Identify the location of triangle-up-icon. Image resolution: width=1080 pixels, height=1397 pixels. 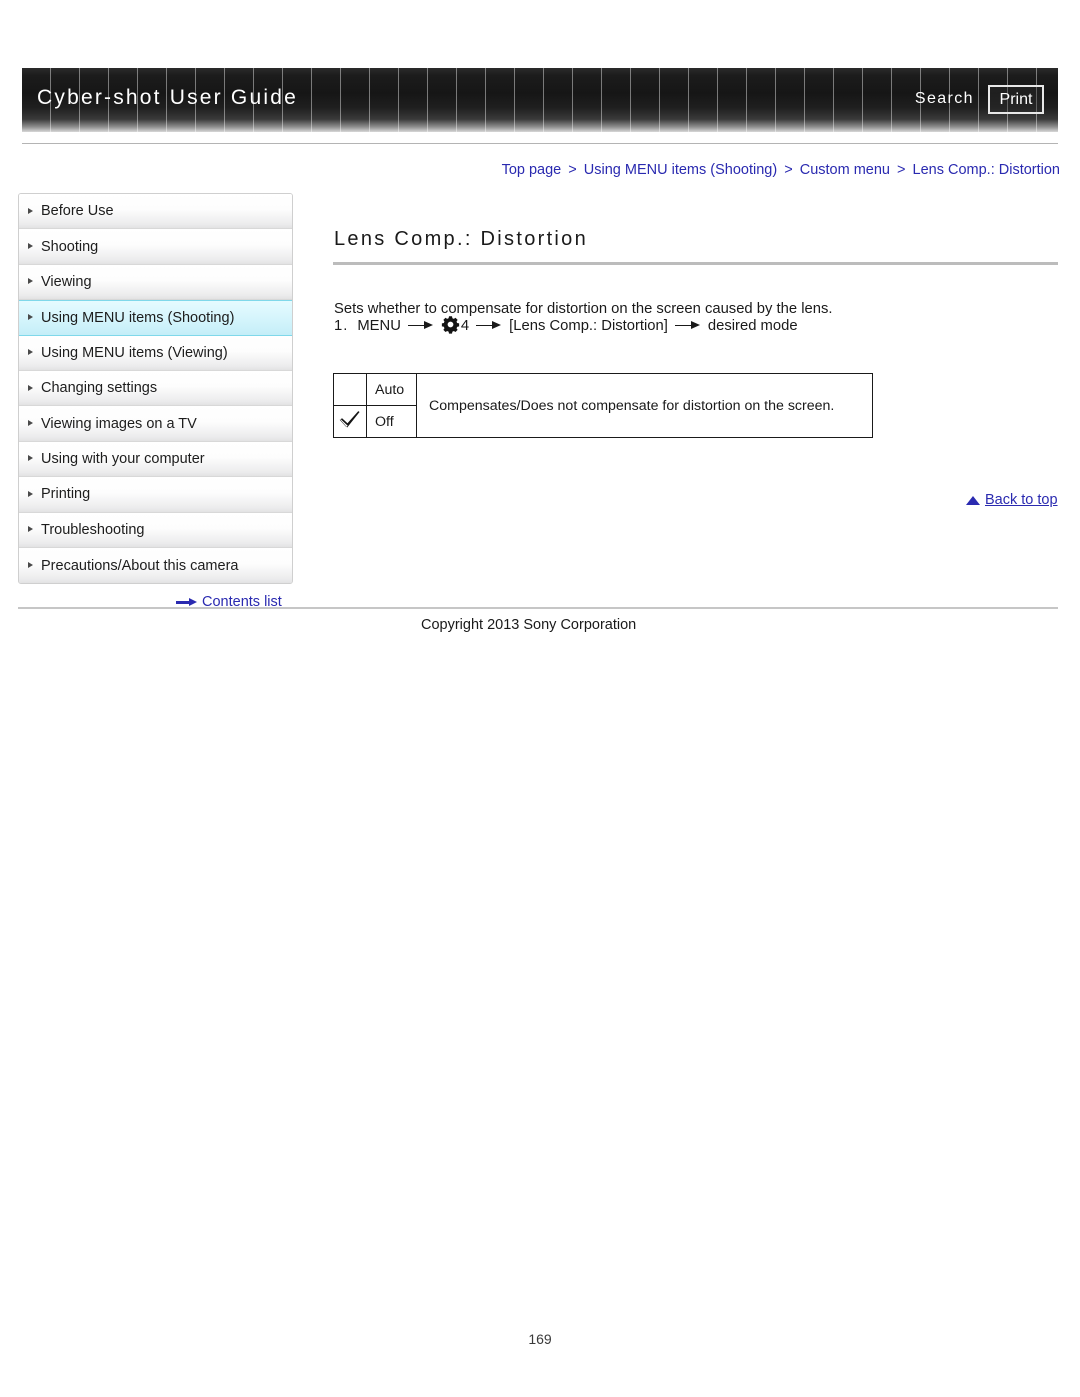
(973, 500).